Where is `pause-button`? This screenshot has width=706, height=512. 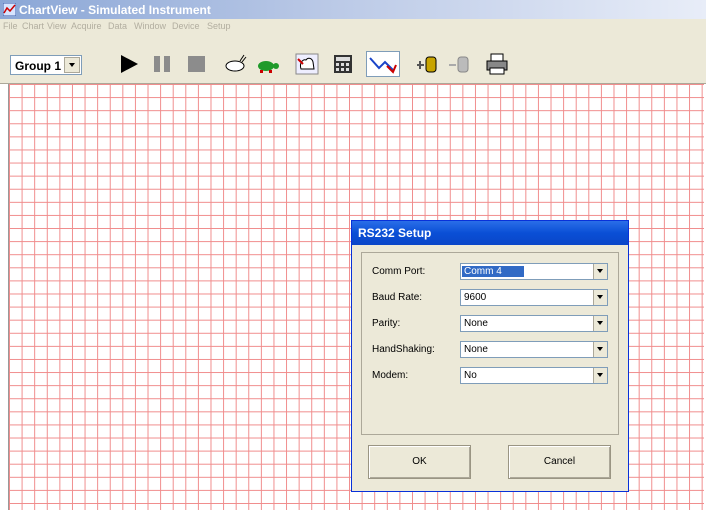
pause-button is located at coordinates (163, 64).